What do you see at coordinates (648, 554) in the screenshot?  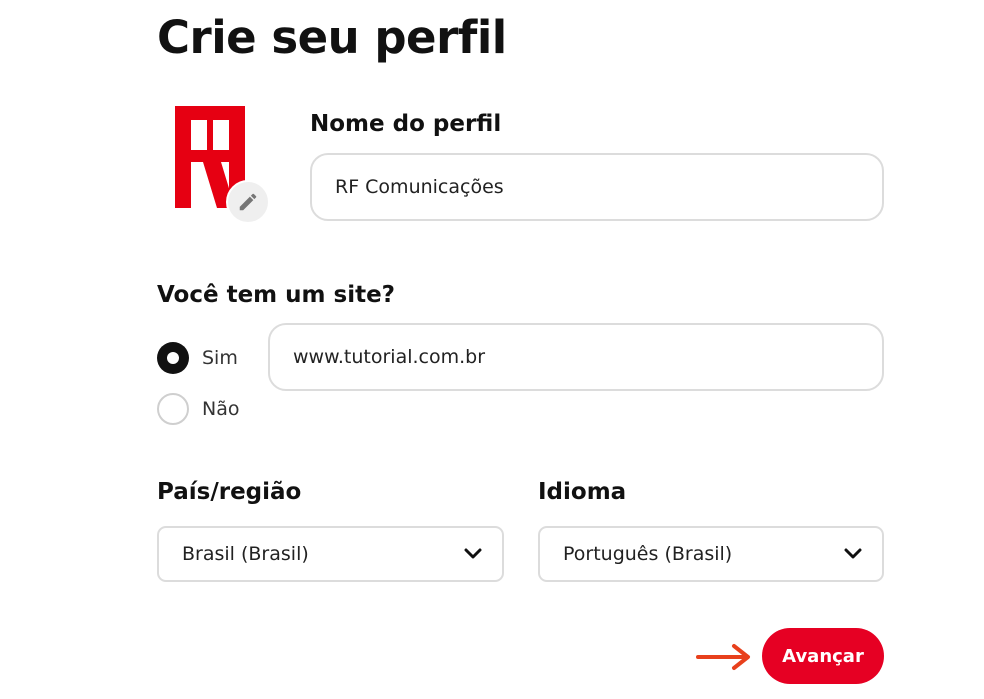 I see `language-selected-value: Português (Brasil)` at bounding box center [648, 554].